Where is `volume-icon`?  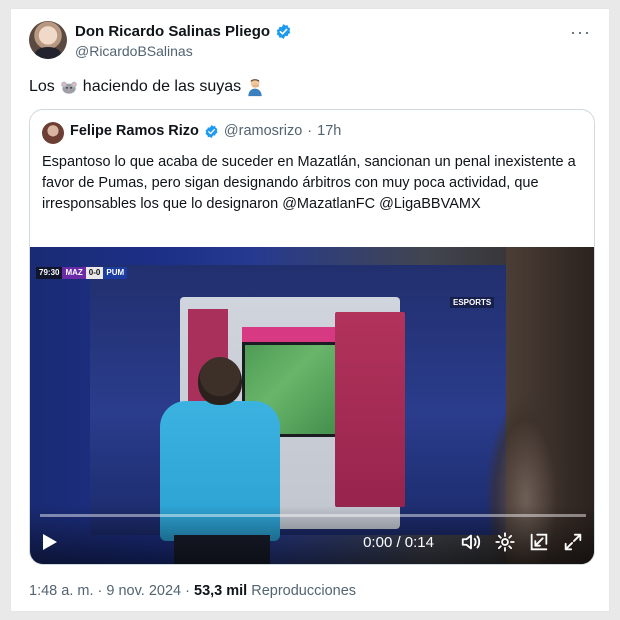
volume-icon is located at coordinates (471, 542).